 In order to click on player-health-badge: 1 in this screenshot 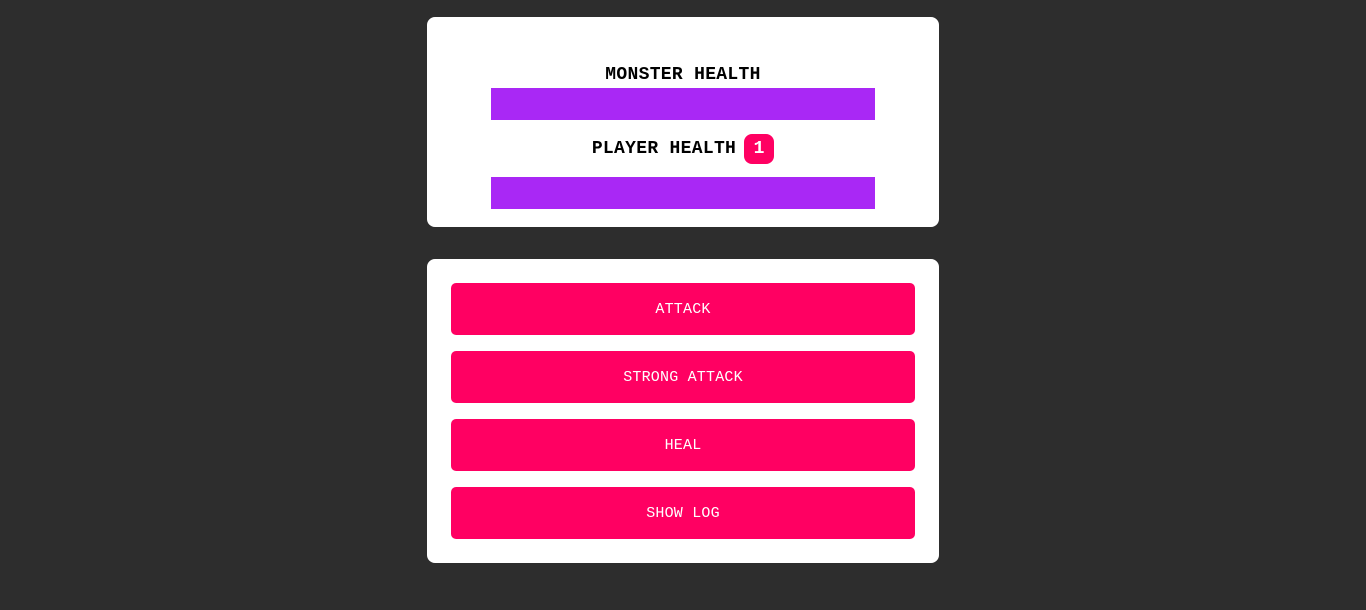, I will do `click(759, 149)`.